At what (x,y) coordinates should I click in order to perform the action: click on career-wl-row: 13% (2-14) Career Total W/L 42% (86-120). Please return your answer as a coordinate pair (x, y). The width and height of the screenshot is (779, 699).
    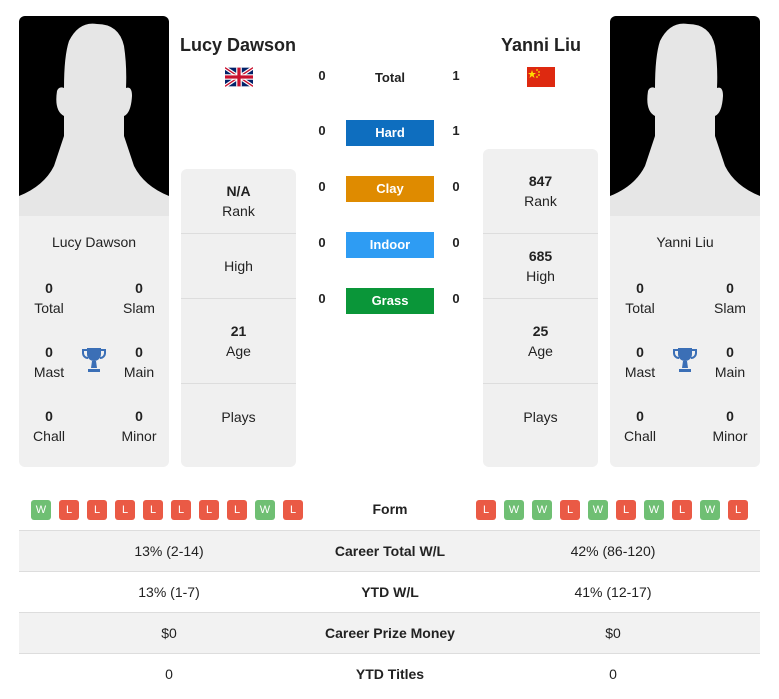
    Looking at the image, I should click on (389, 550).